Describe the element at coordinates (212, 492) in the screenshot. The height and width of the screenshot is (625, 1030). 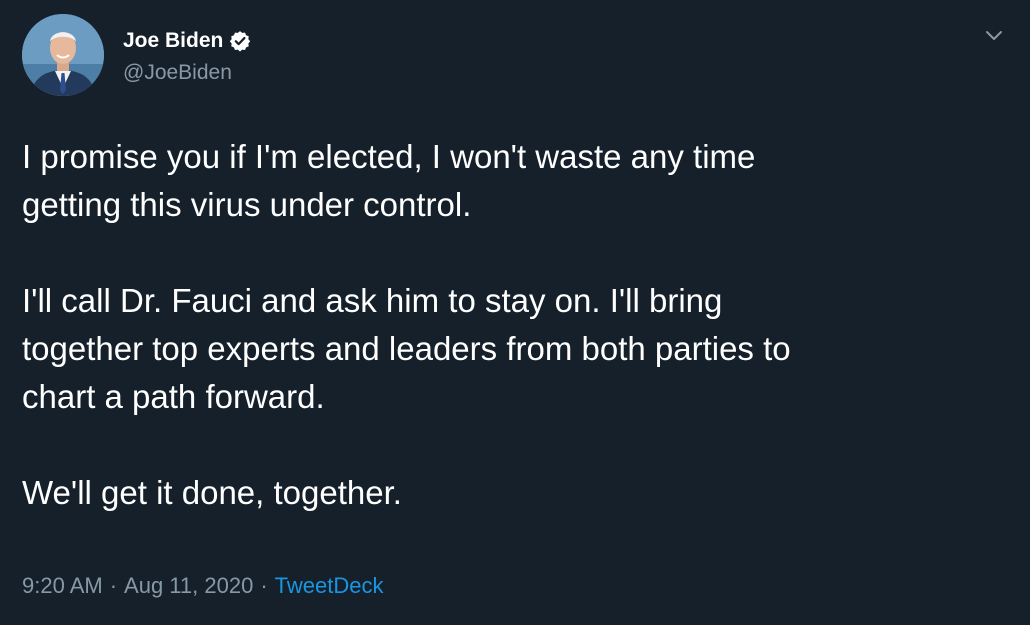
I see `tweet-paragraph: We'll get it done, together.` at that location.